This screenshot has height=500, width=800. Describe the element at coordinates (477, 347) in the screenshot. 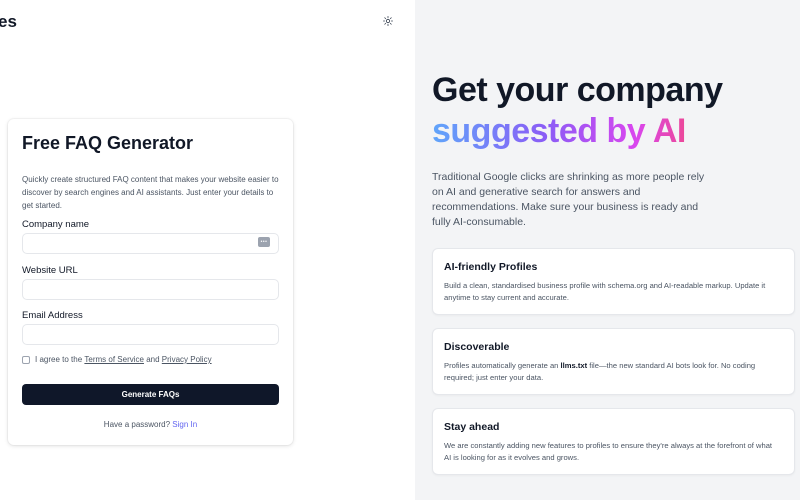

I see `feature-title: Discoverable` at that location.